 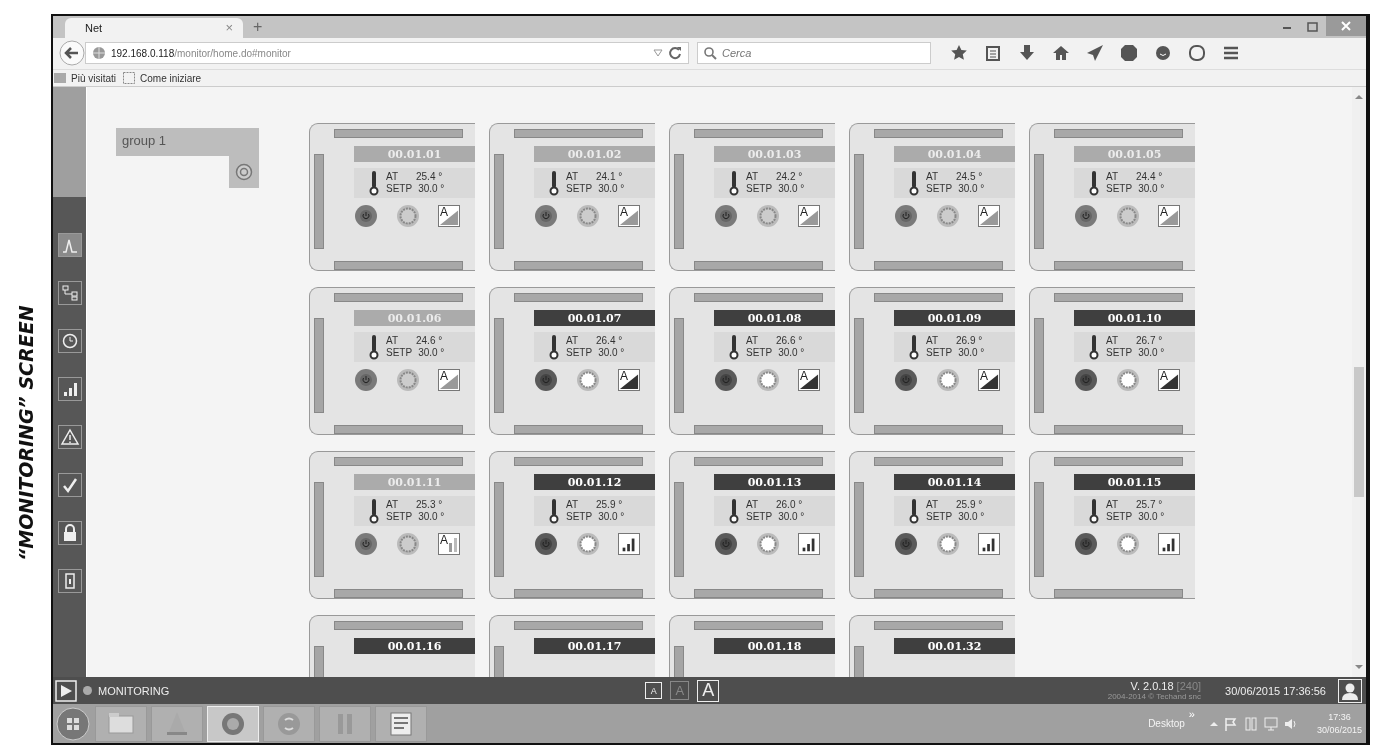 What do you see at coordinates (201, 53) in the screenshot?
I see `url-text: 192.168.0.118/monitor/home.do#monitor` at bounding box center [201, 53].